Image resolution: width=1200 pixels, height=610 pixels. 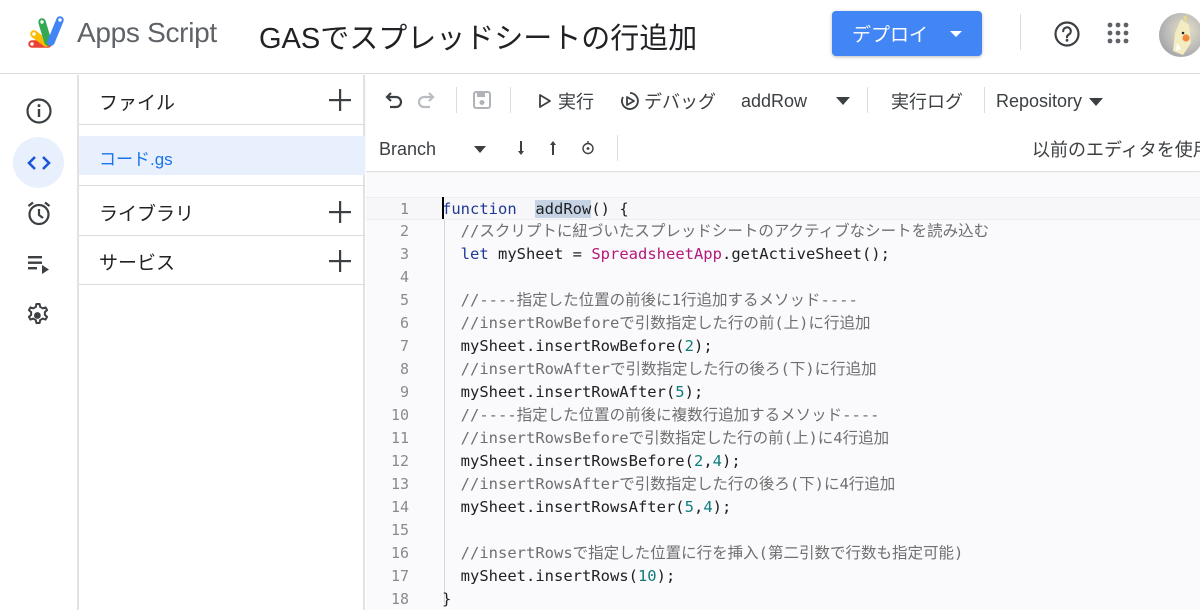 What do you see at coordinates (136, 159) in the screenshot?
I see `file-name: コード.gs` at bounding box center [136, 159].